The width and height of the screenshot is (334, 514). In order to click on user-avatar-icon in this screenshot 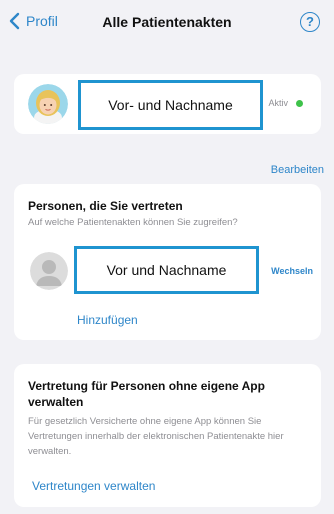, I will do `click(48, 104)`.